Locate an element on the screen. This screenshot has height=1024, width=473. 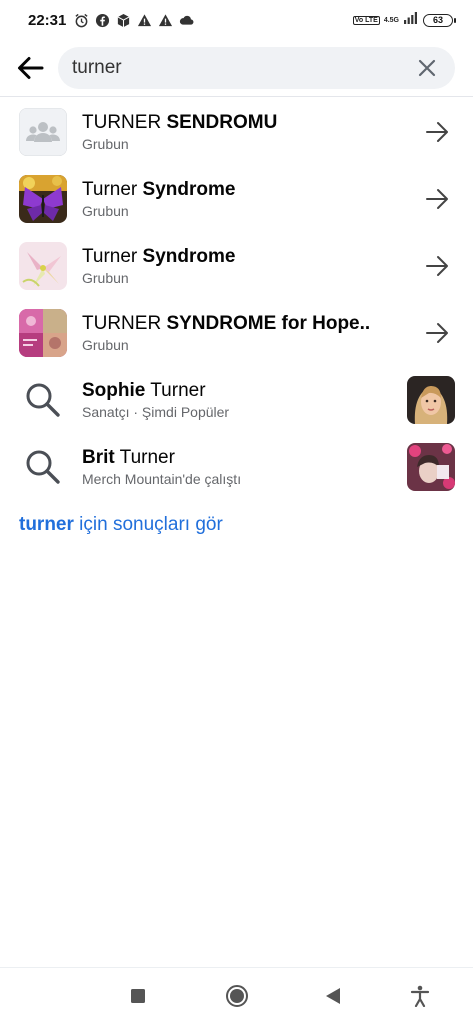
result-title: TURNER SENDROMU is located at coordinates (180, 122).